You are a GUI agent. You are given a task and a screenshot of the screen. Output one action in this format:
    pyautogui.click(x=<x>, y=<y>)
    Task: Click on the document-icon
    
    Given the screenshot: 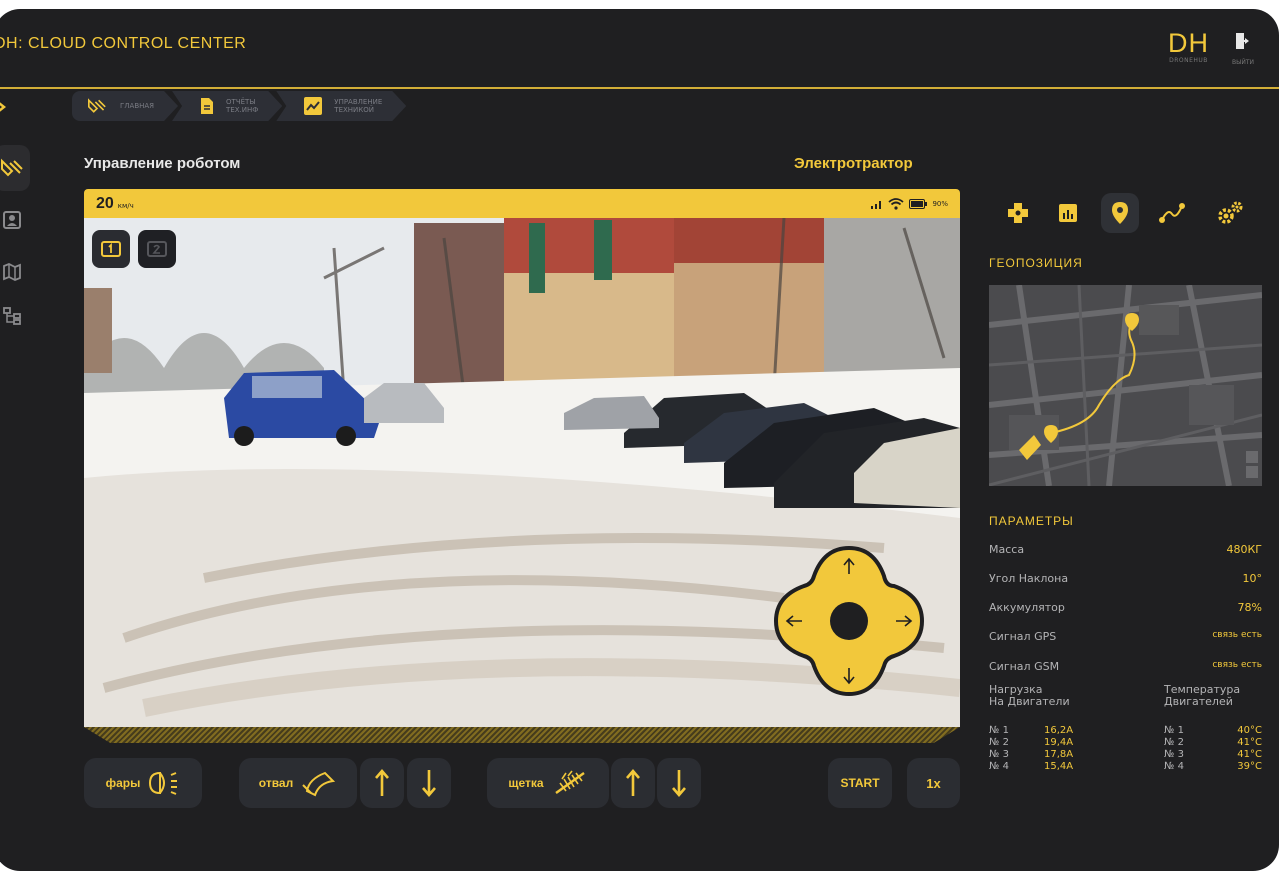 What is the action you would take?
    pyautogui.click(x=207, y=106)
    